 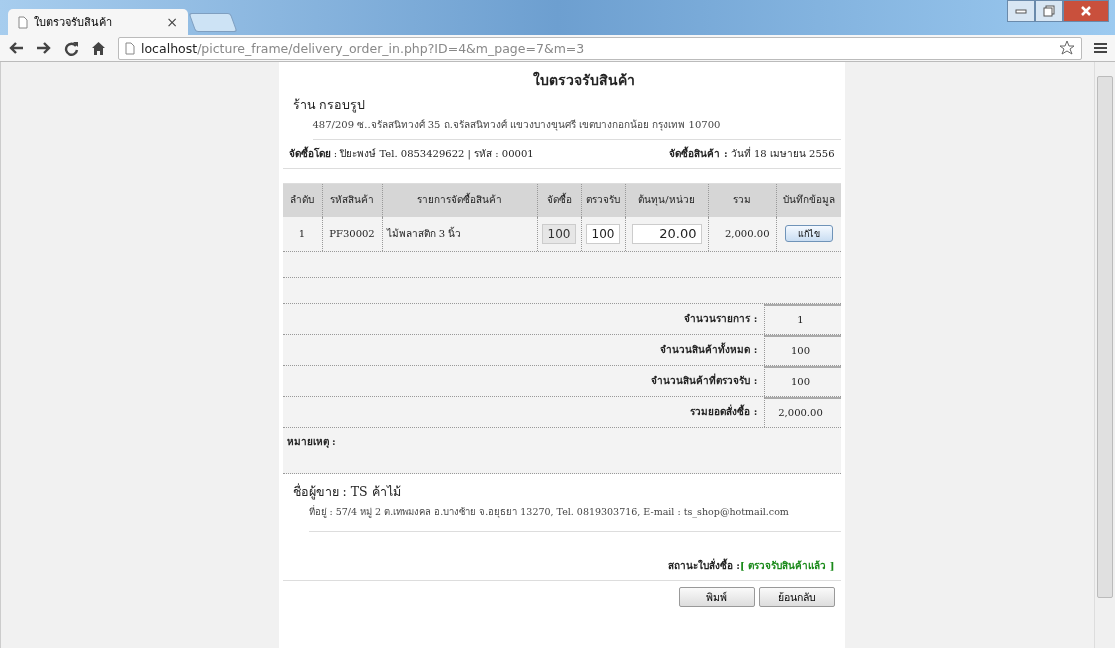 What do you see at coordinates (523, 380) in the screenshot?
I see `summary-label: จำนวนสินค้าที่ตรวจรับ :` at bounding box center [523, 380].